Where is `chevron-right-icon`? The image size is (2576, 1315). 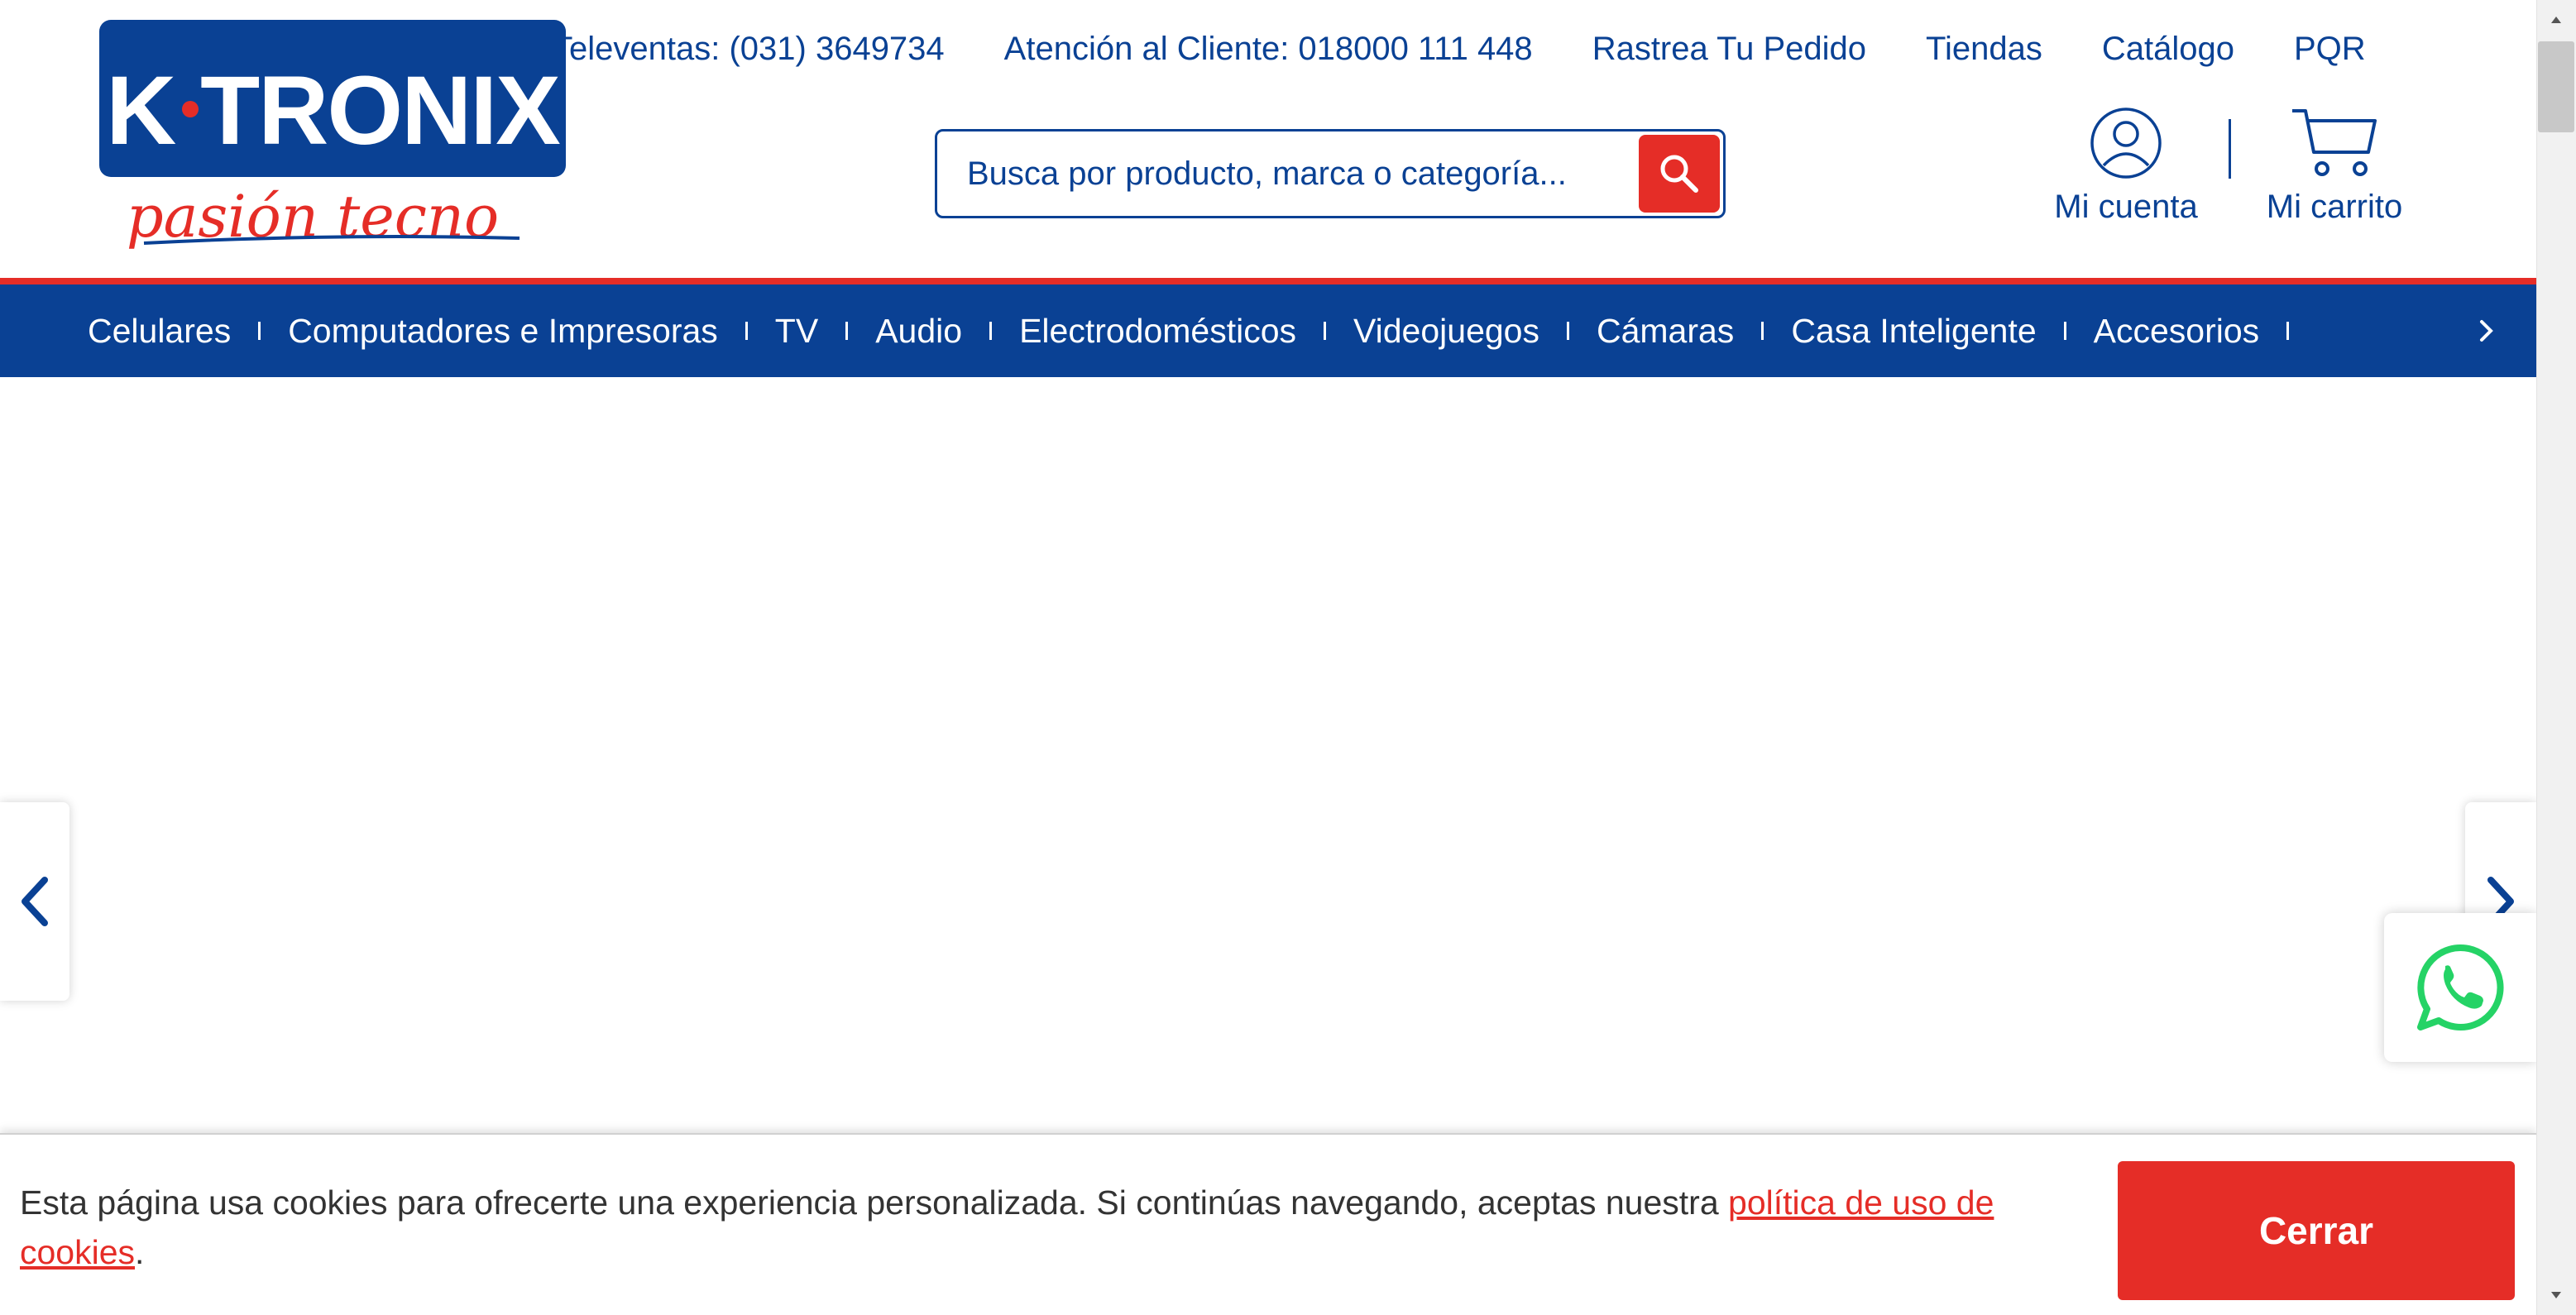 chevron-right-icon is located at coordinates (2487, 331).